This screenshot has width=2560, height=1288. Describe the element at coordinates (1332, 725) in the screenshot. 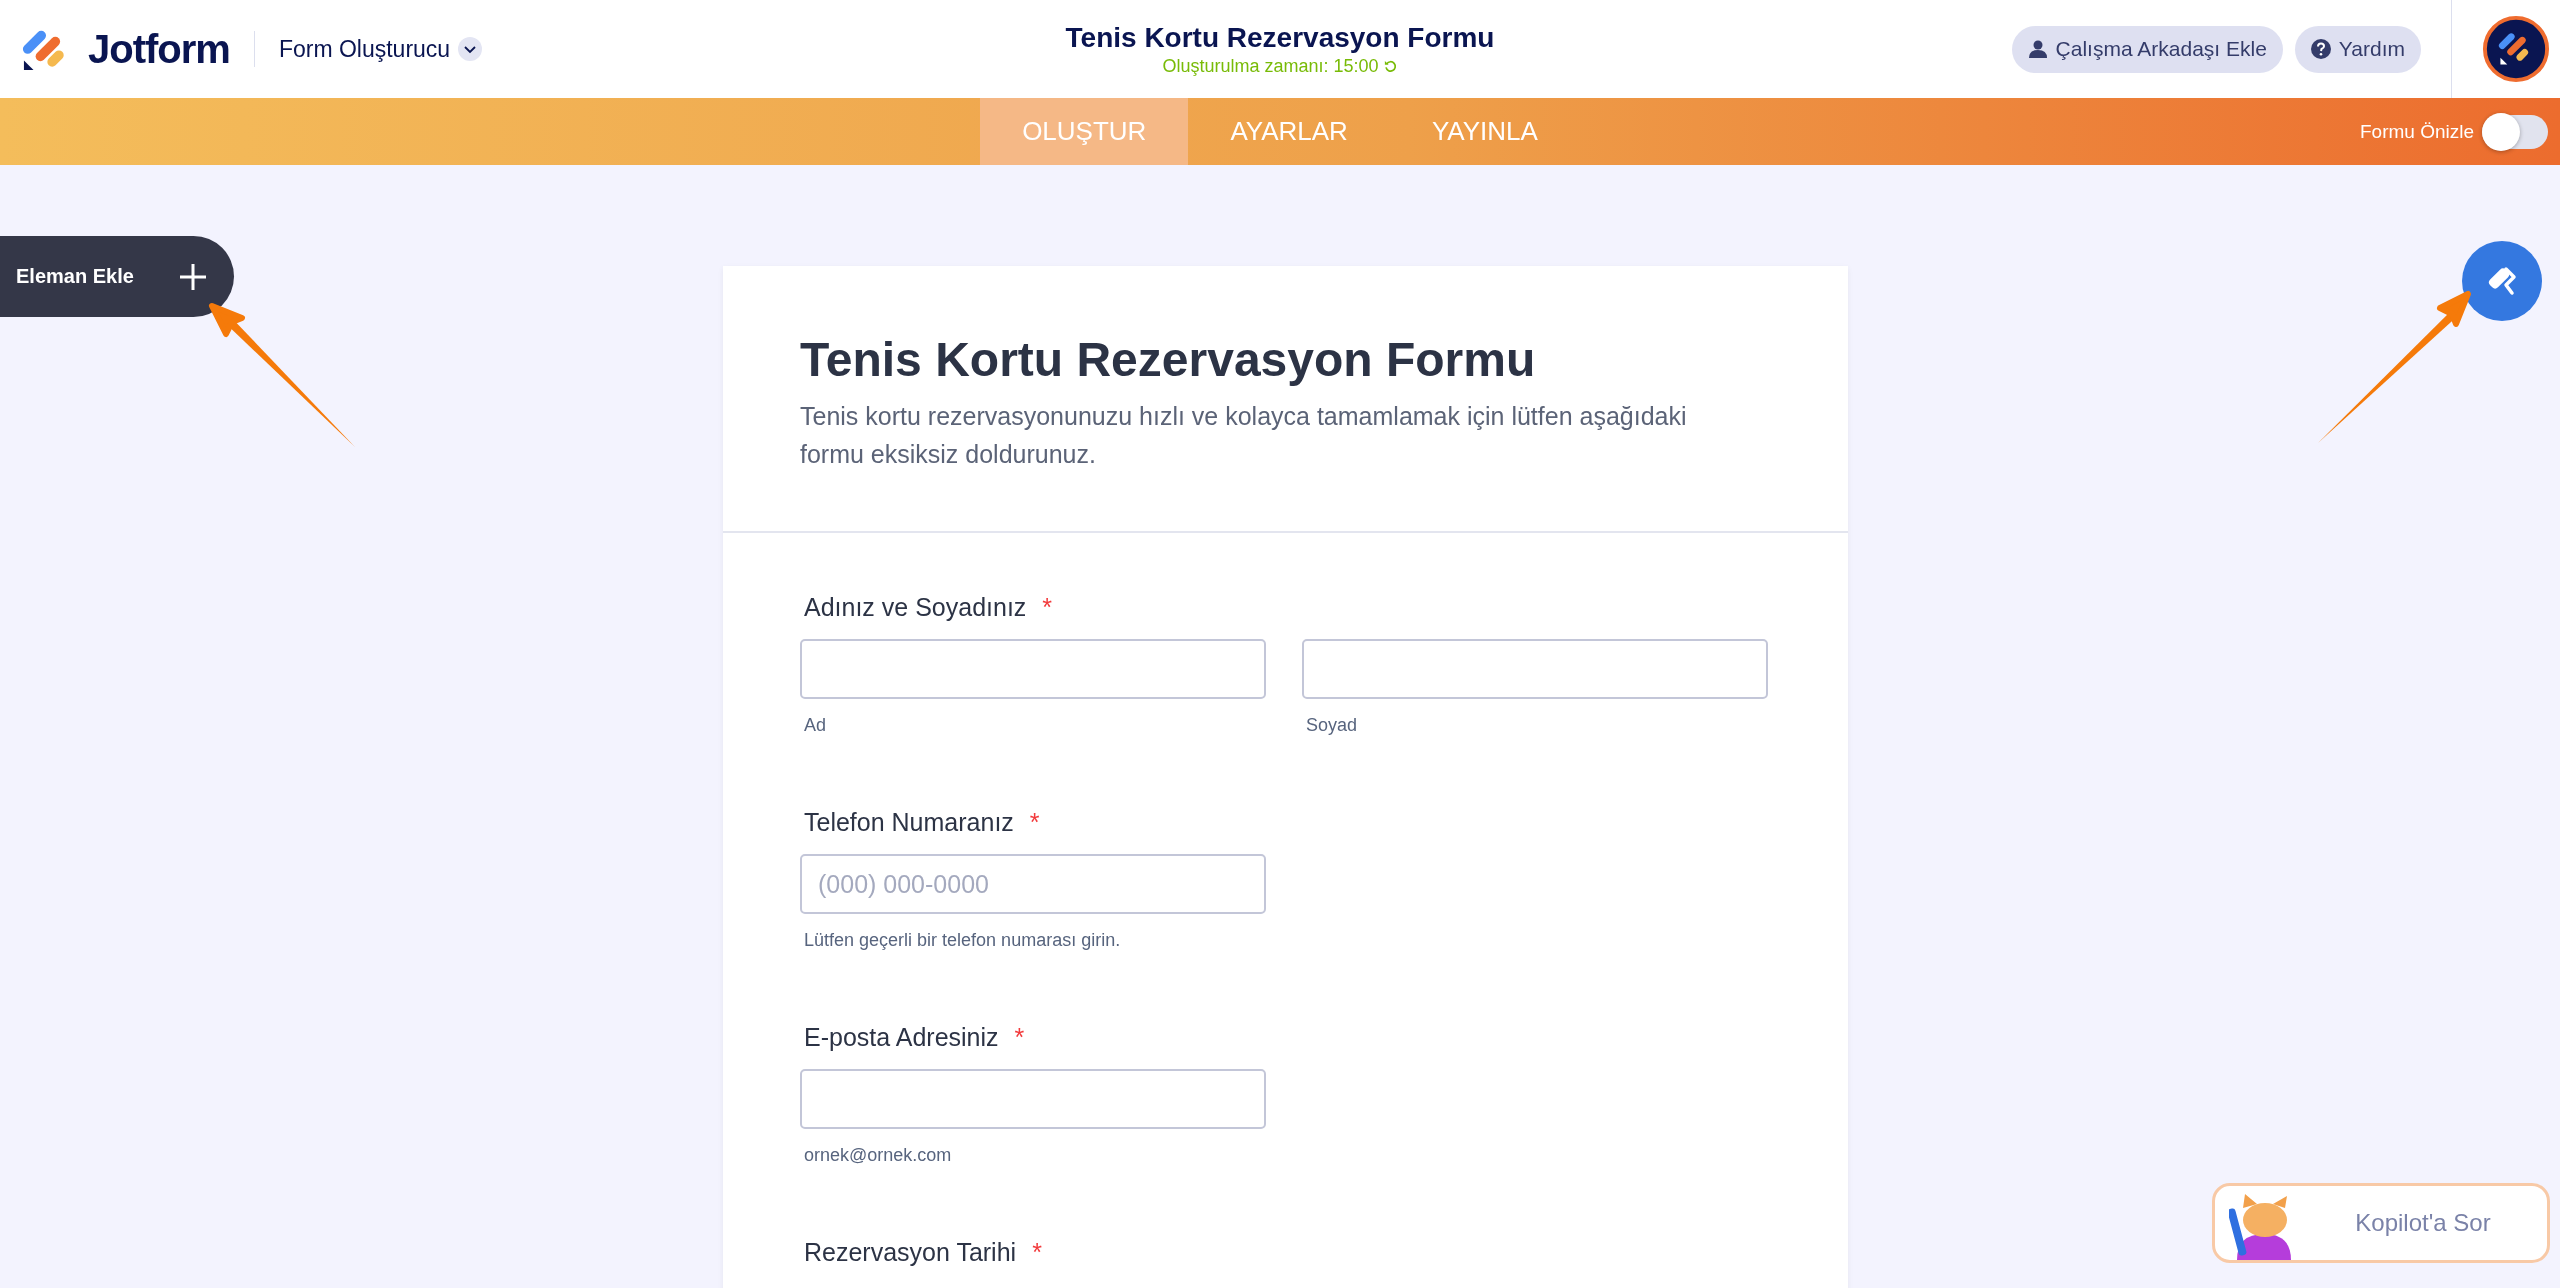

I see `sublabel: Soyad` at that location.